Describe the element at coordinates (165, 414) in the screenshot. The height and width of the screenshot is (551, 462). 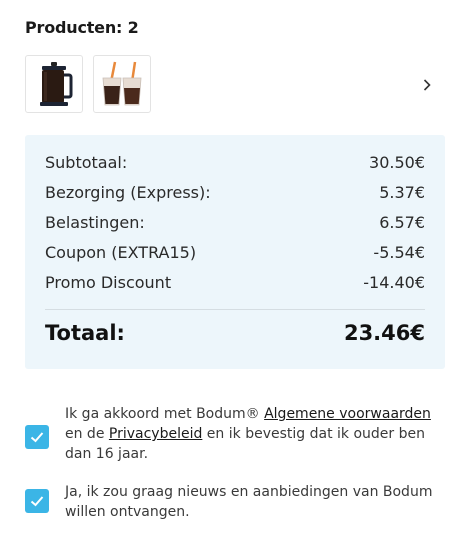
I see `terms-text-before: Ik ga akkoord met Bodum®` at that location.